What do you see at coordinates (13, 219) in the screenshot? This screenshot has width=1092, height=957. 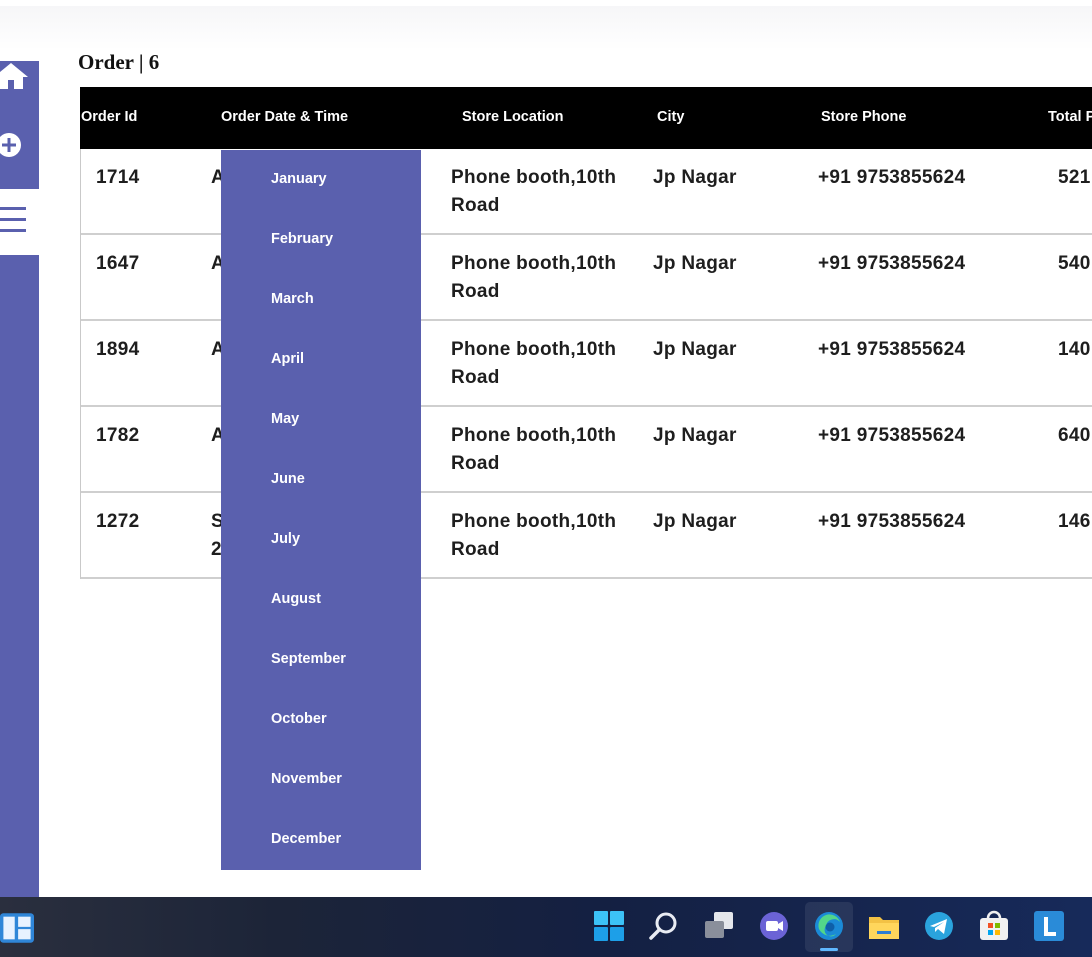 I see `hamburger-menu-icon` at bounding box center [13, 219].